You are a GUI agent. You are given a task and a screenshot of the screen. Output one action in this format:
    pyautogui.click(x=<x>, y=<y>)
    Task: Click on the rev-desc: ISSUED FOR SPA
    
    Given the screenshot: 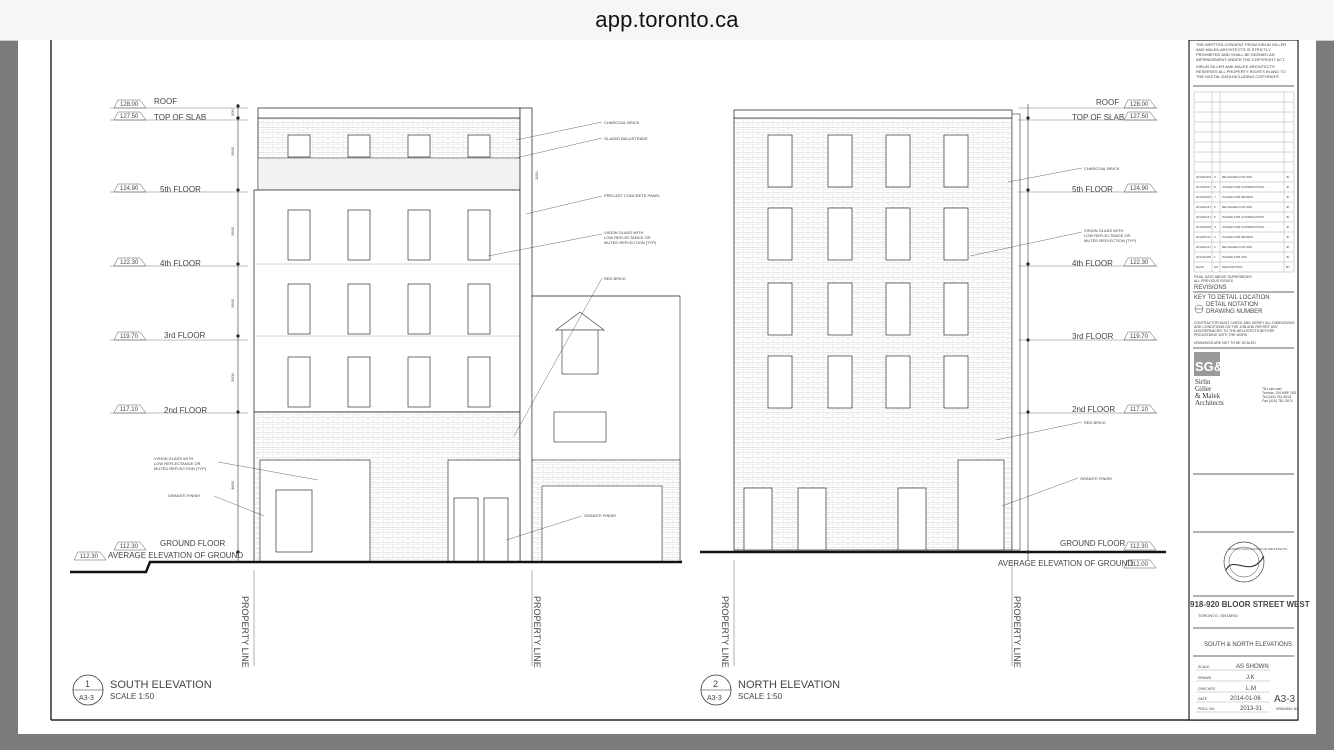 What is the action you would take?
    pyautogui.click(x=1234, y=257)
    